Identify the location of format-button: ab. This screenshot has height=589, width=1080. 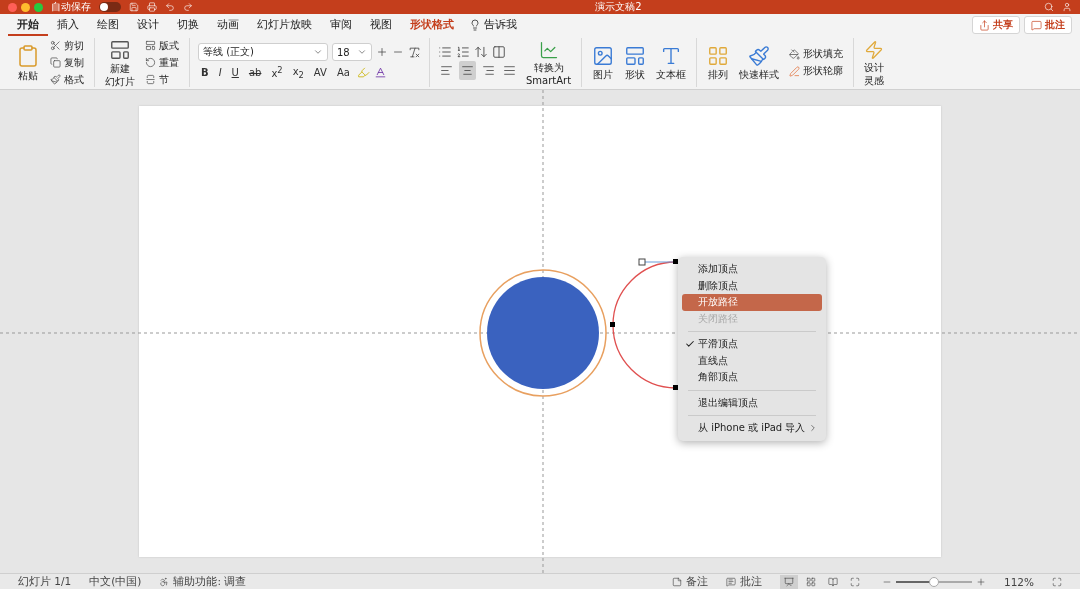
(255, 72).